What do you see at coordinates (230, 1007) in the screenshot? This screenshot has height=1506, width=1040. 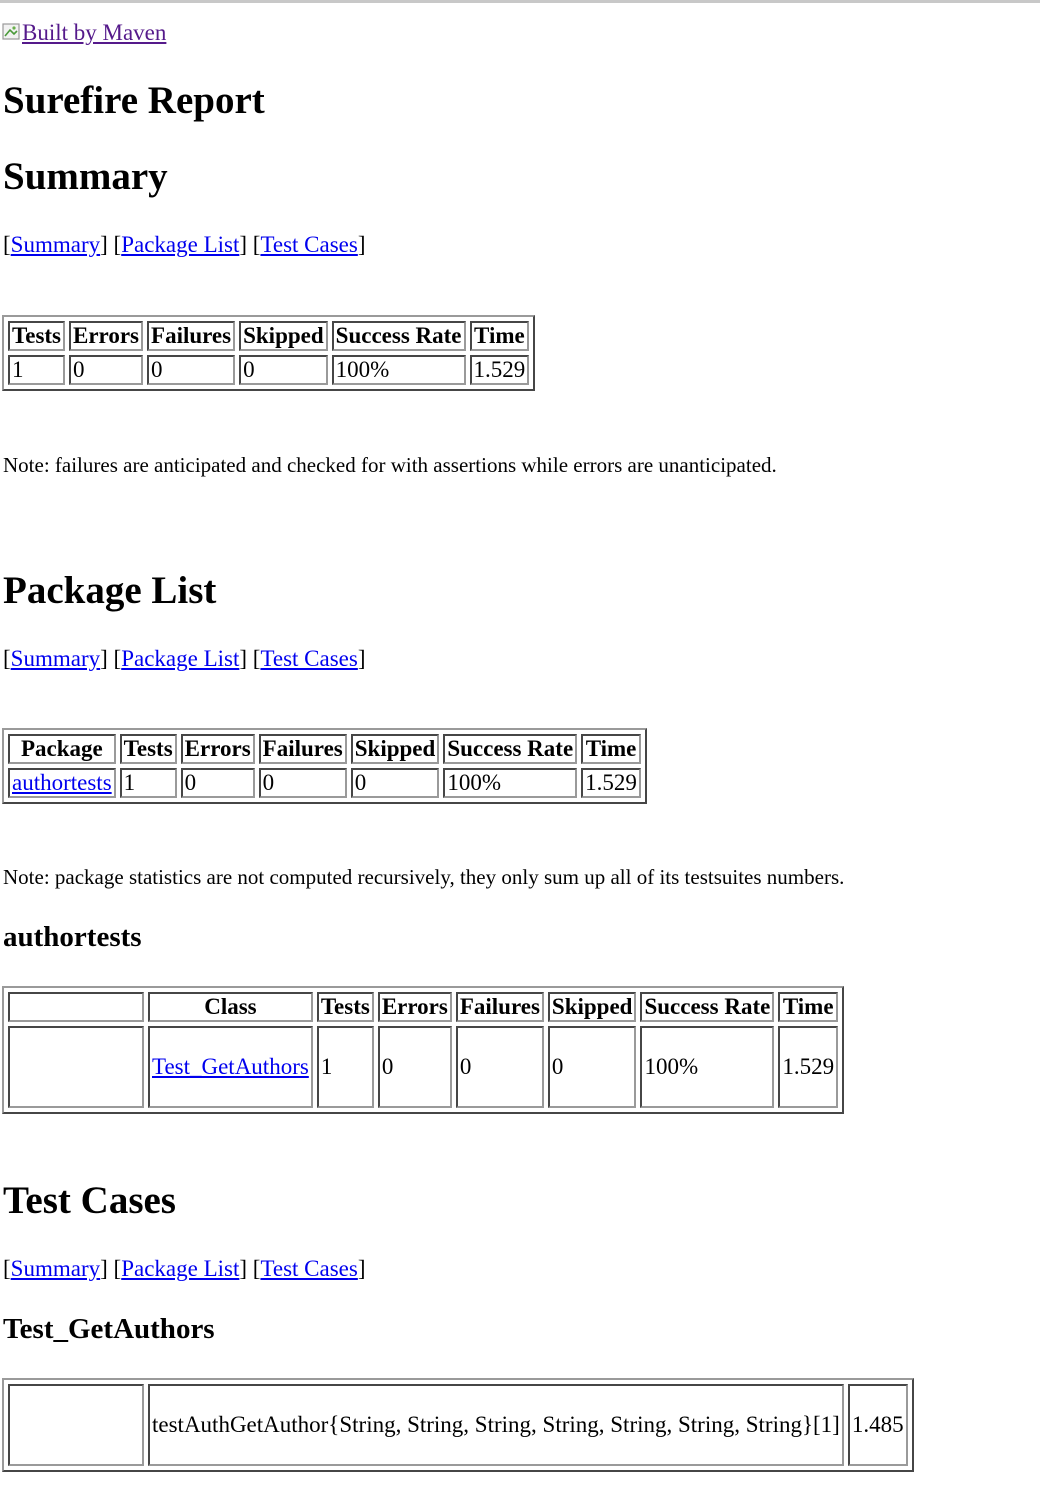 I see `column-header: Class` at bounding box center [230, 1007].